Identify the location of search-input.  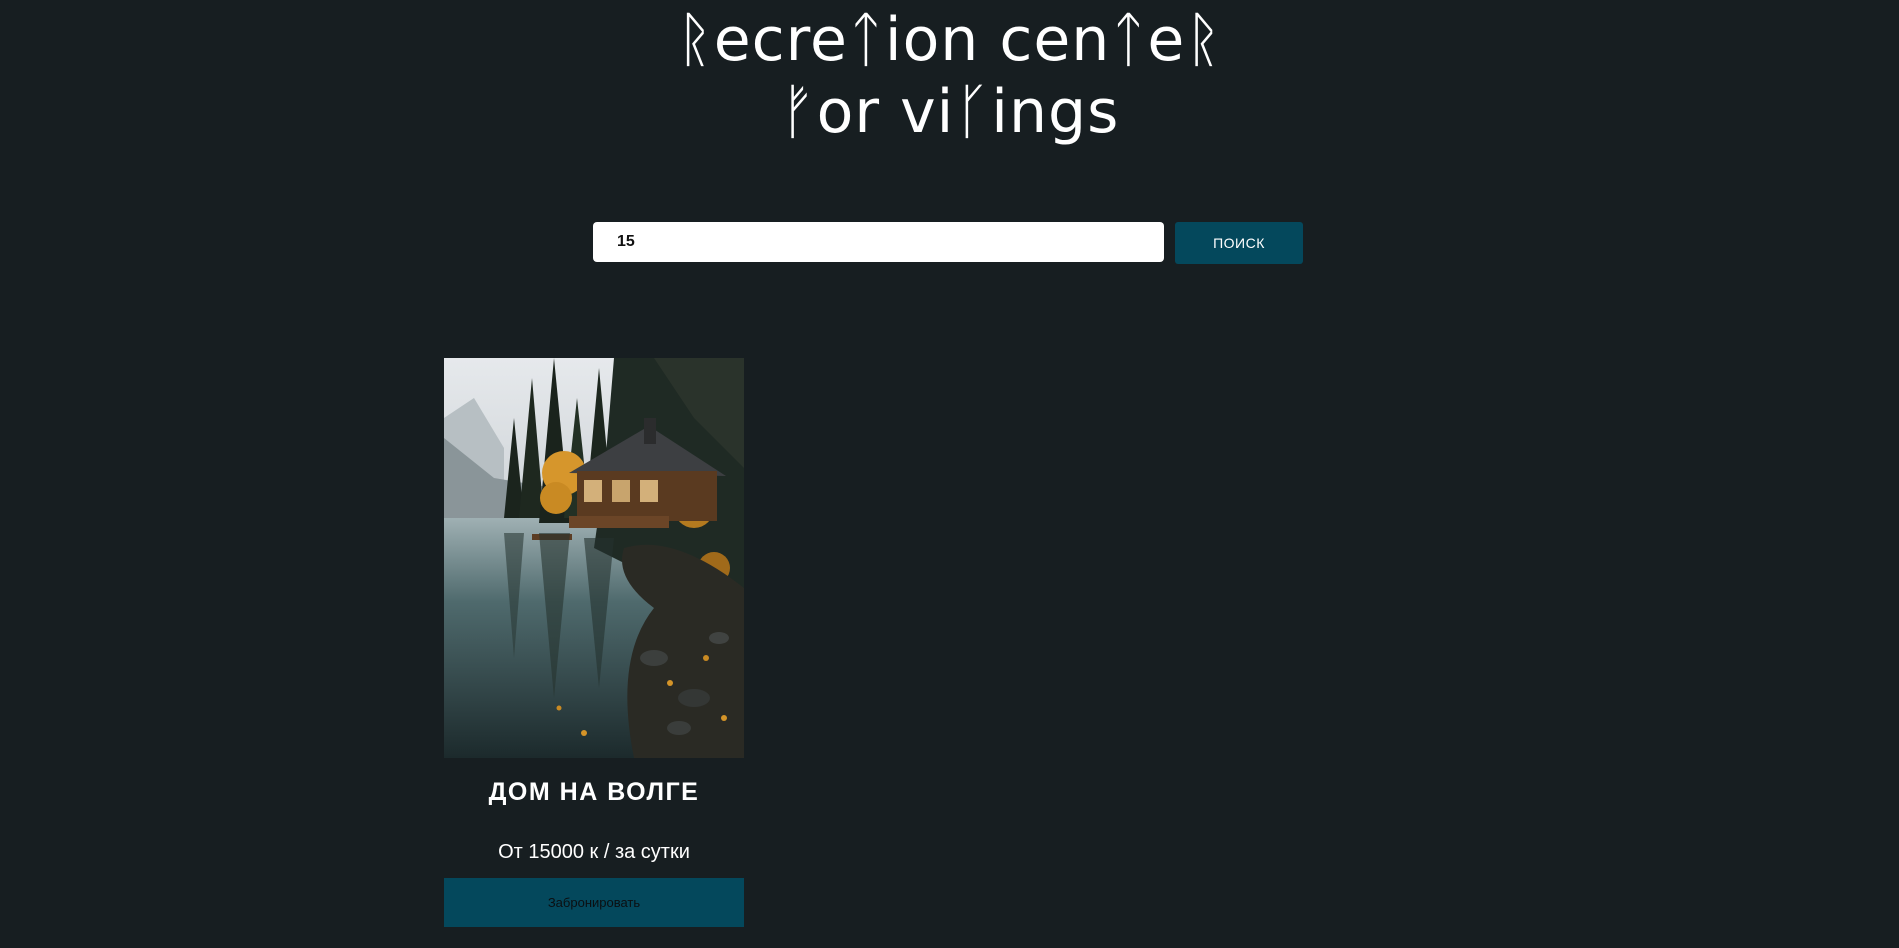
(878, 242).